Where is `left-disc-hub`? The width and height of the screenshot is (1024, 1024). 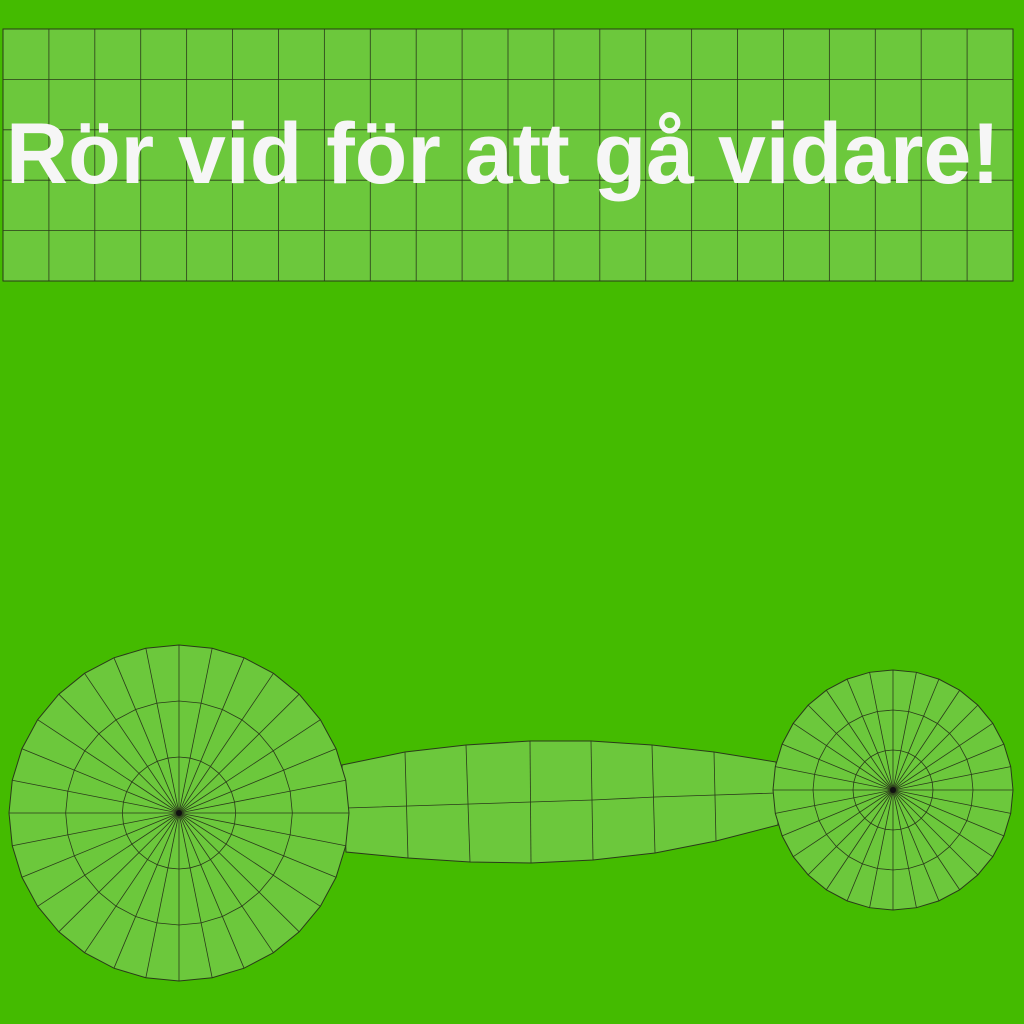 left-disc-hub is located at coordinates (179, 813).